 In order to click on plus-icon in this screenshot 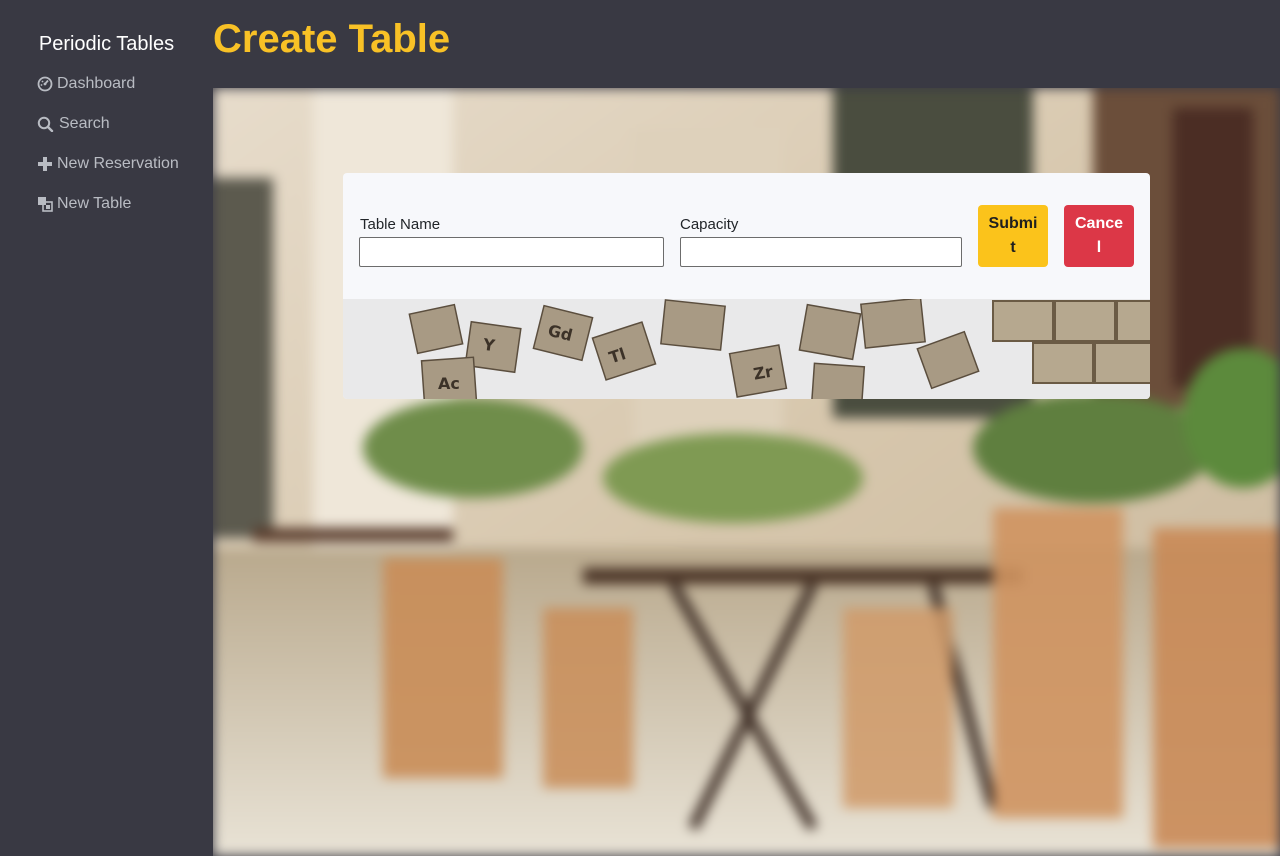, I will do `click(45, 164)`.